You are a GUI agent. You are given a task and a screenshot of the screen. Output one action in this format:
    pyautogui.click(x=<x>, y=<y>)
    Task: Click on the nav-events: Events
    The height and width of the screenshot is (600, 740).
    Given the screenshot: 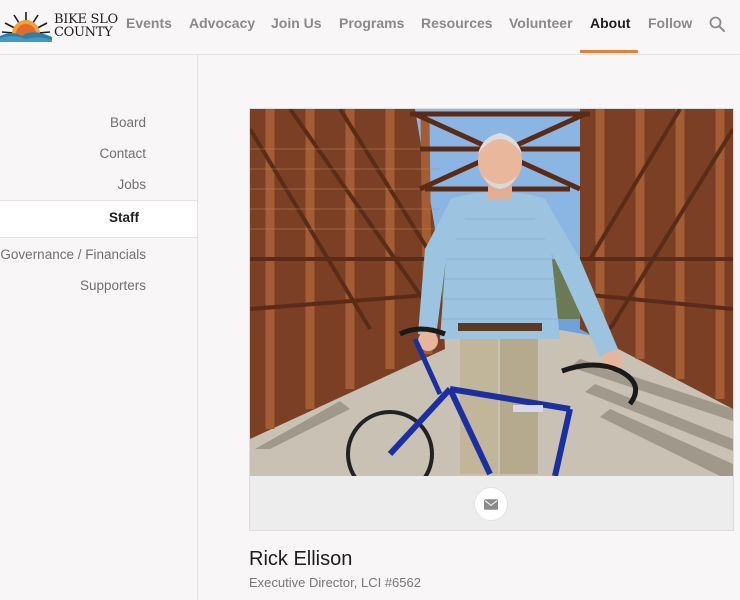 What is the action you would take?
    pyautogui.click(x=149, y=23)
    